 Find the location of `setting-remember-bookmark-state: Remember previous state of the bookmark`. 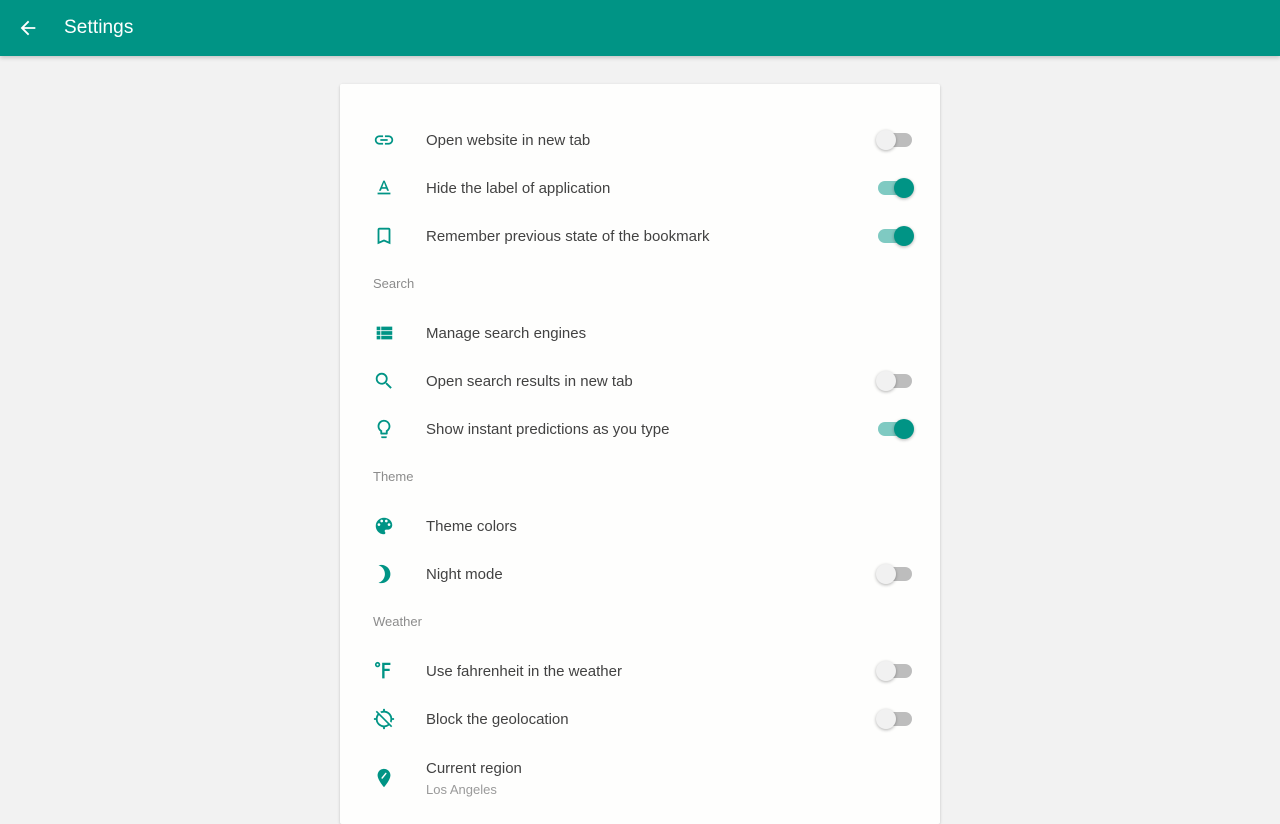

setting-remember-bookmark-state: Remember previous state of the bookmark is located at coordinates (640, 236).